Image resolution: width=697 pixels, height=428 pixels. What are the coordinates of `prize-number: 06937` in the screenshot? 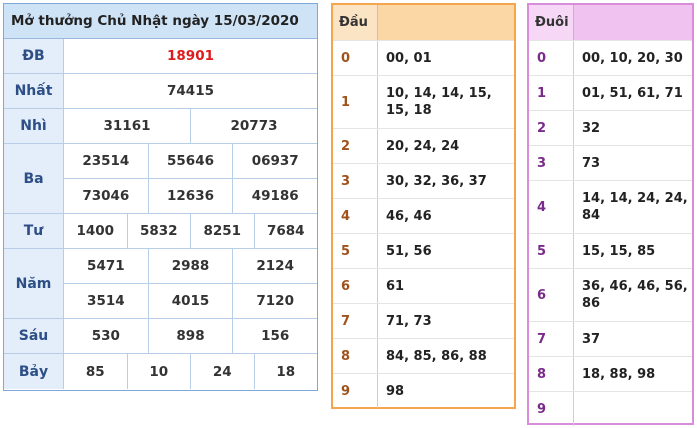 It's located at (274, 161).